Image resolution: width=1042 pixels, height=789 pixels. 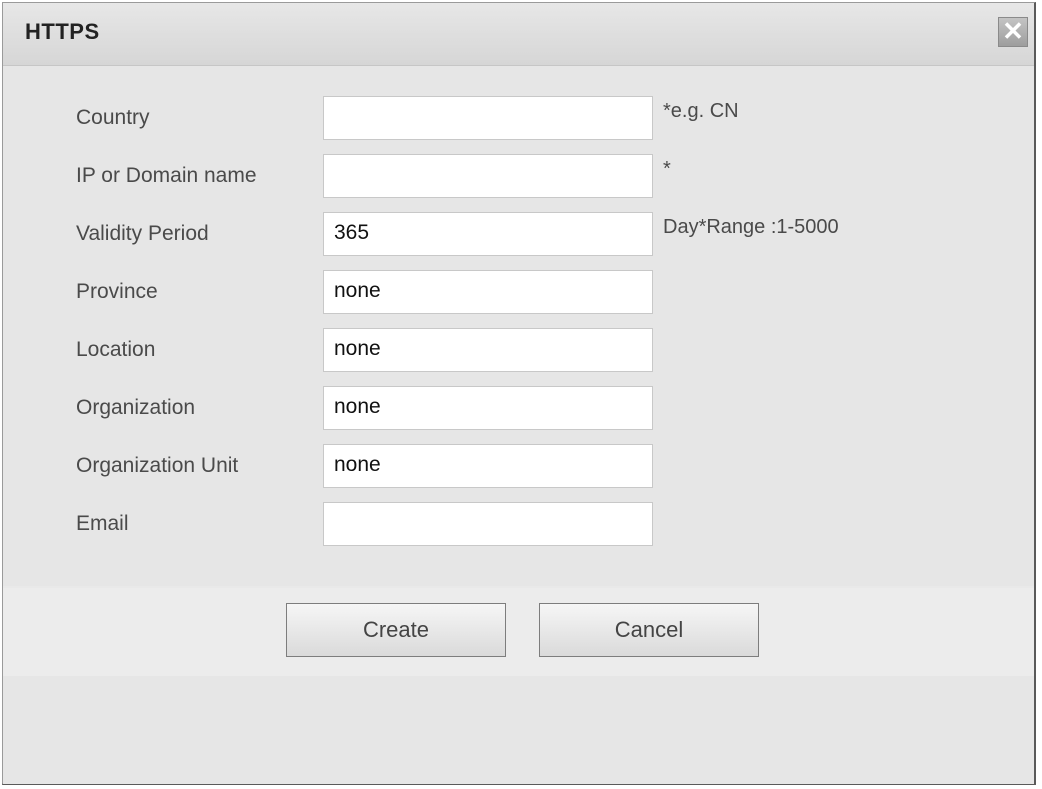 I want to click on cancel-button: Cancel, so click(x=649, y=630).